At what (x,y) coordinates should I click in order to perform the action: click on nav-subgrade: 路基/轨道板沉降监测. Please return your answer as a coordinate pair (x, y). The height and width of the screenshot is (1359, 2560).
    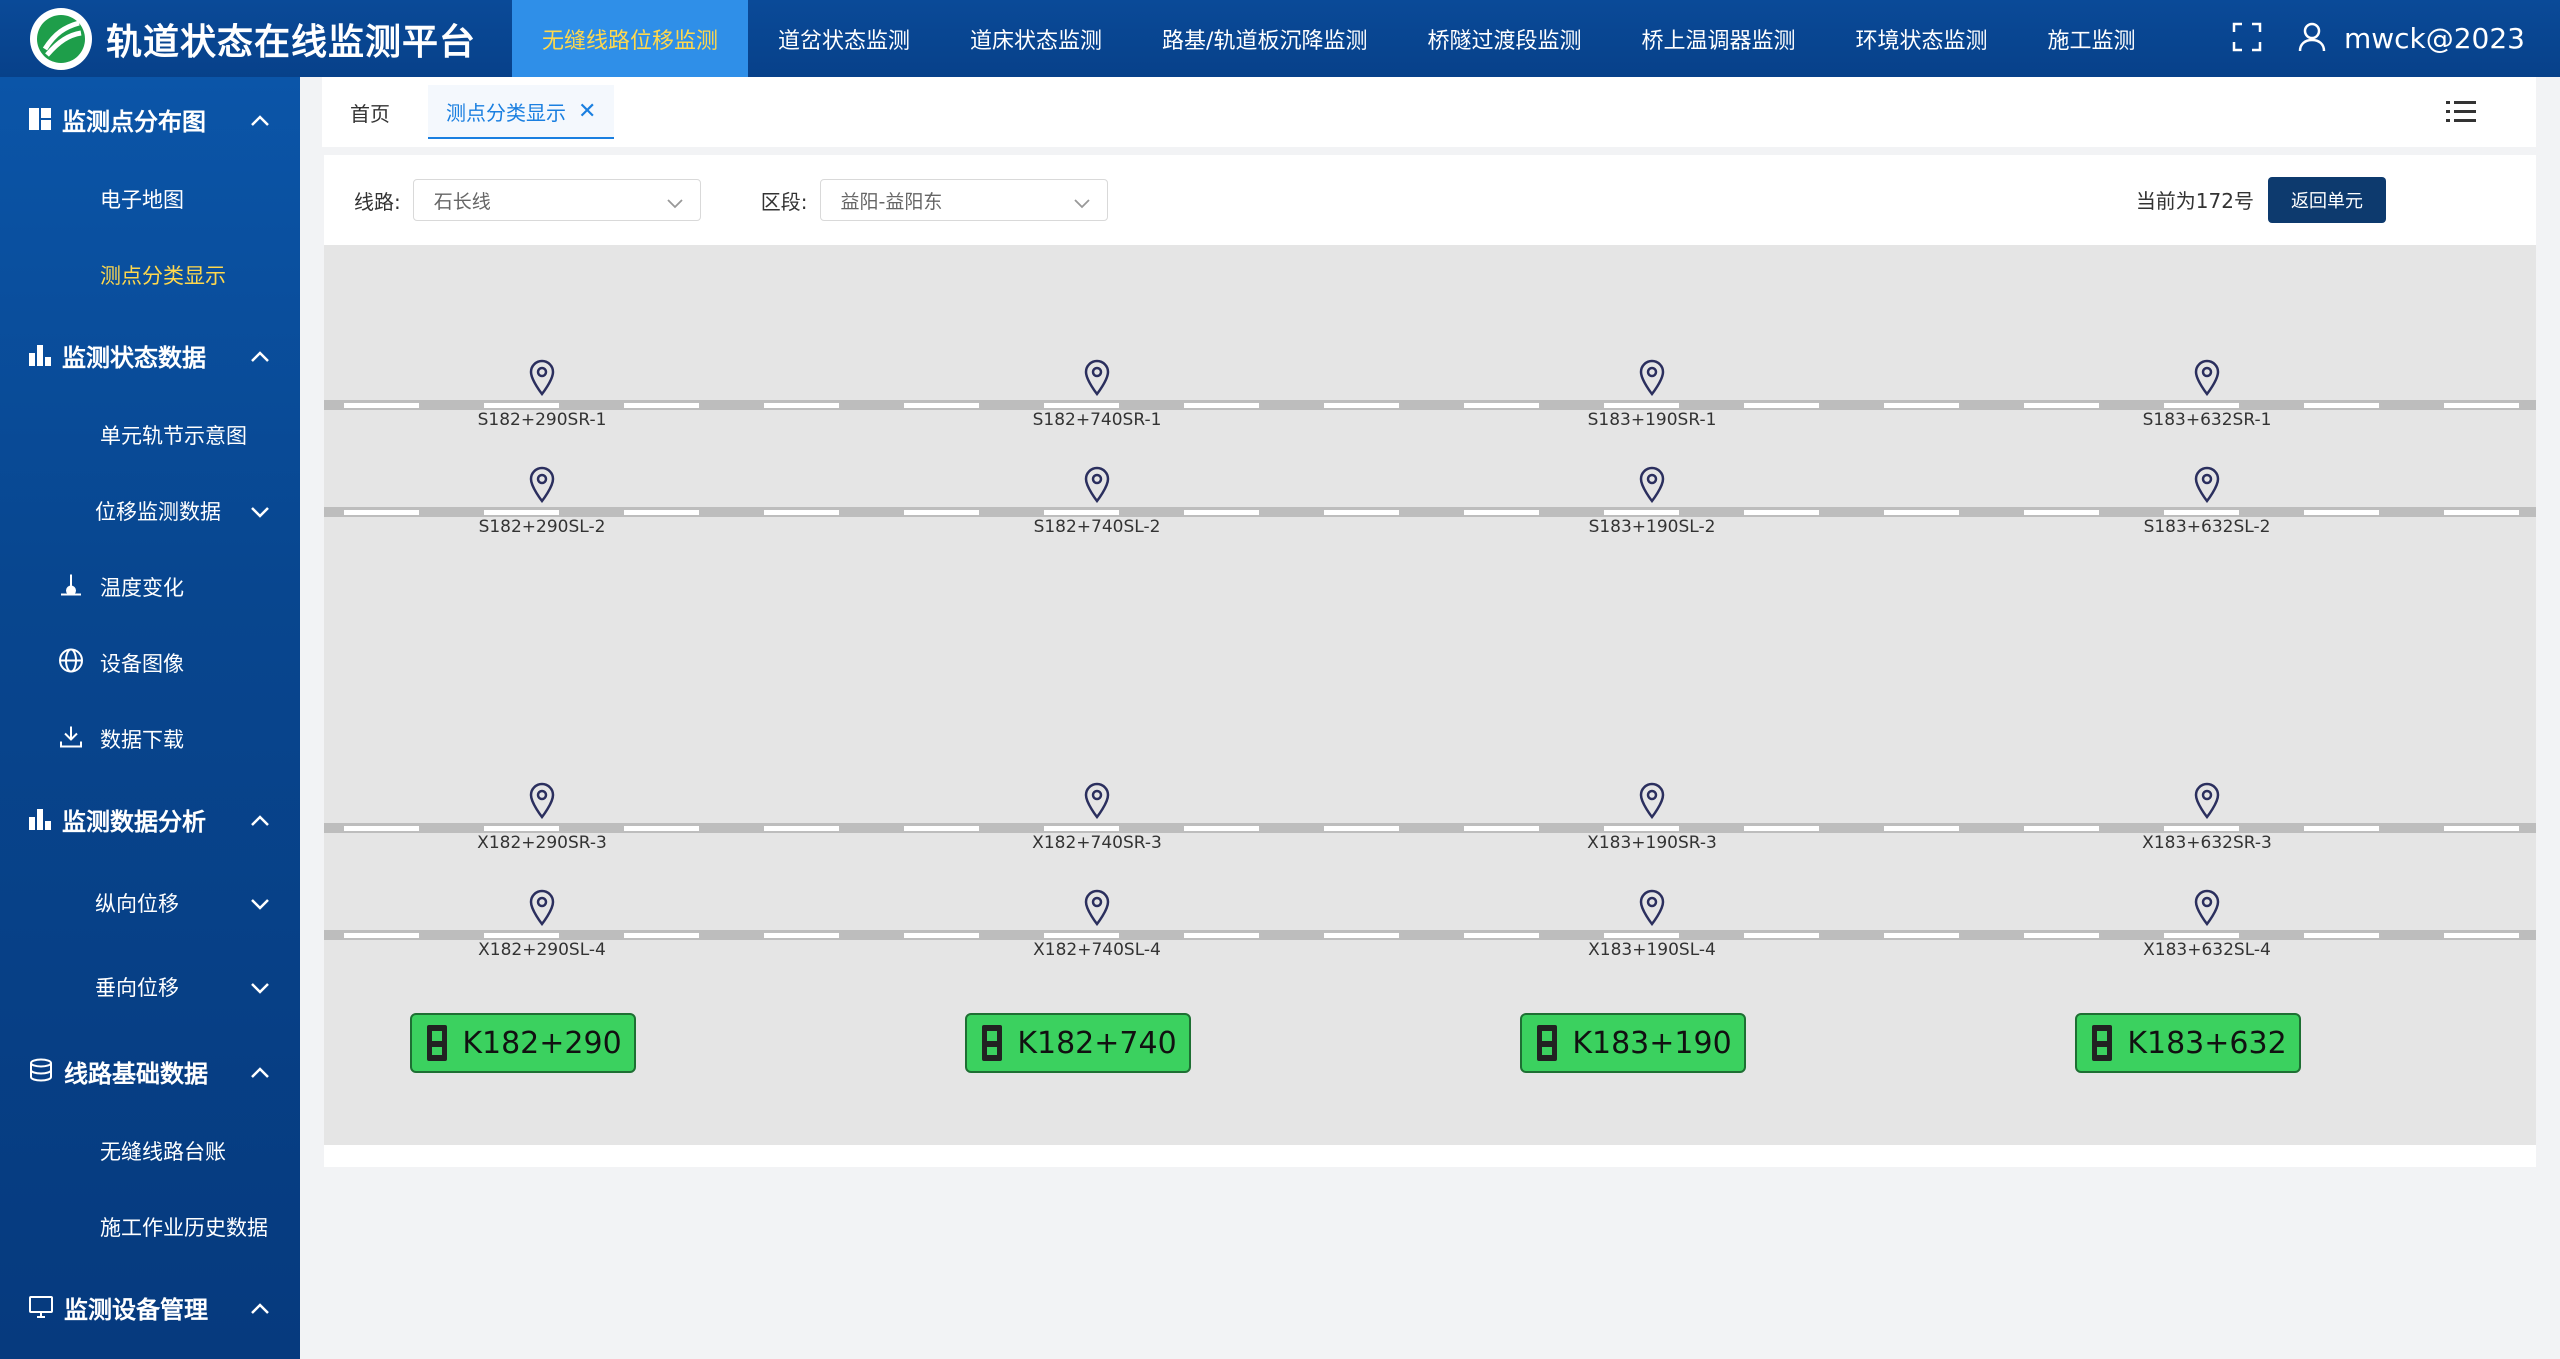
    Looking at the image, I should click on (1264, 38).